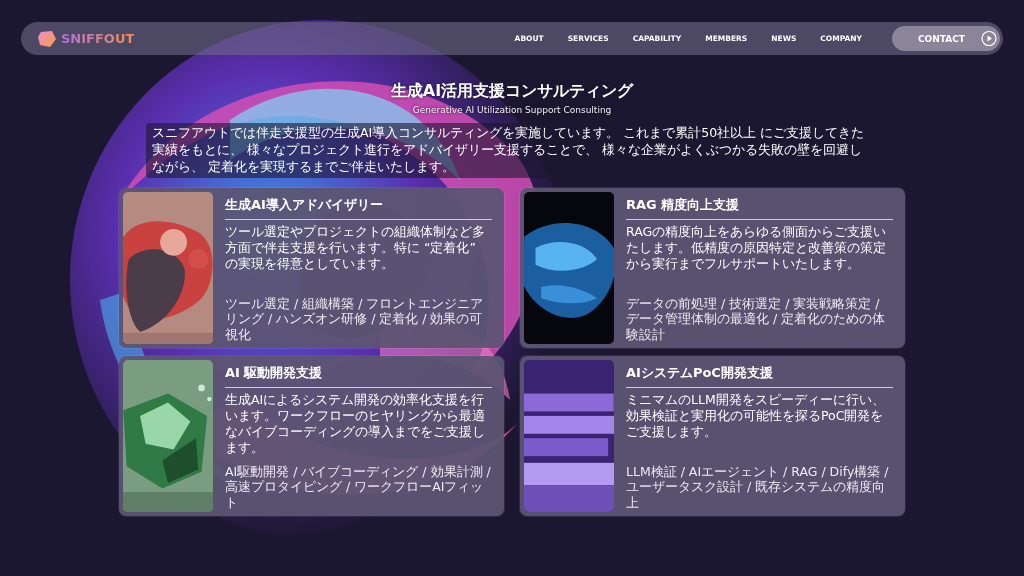 Image resolution: width=1024 pixels, height=576 pixels. I want to click on contact-button: CONTACT, so click(946, 38).